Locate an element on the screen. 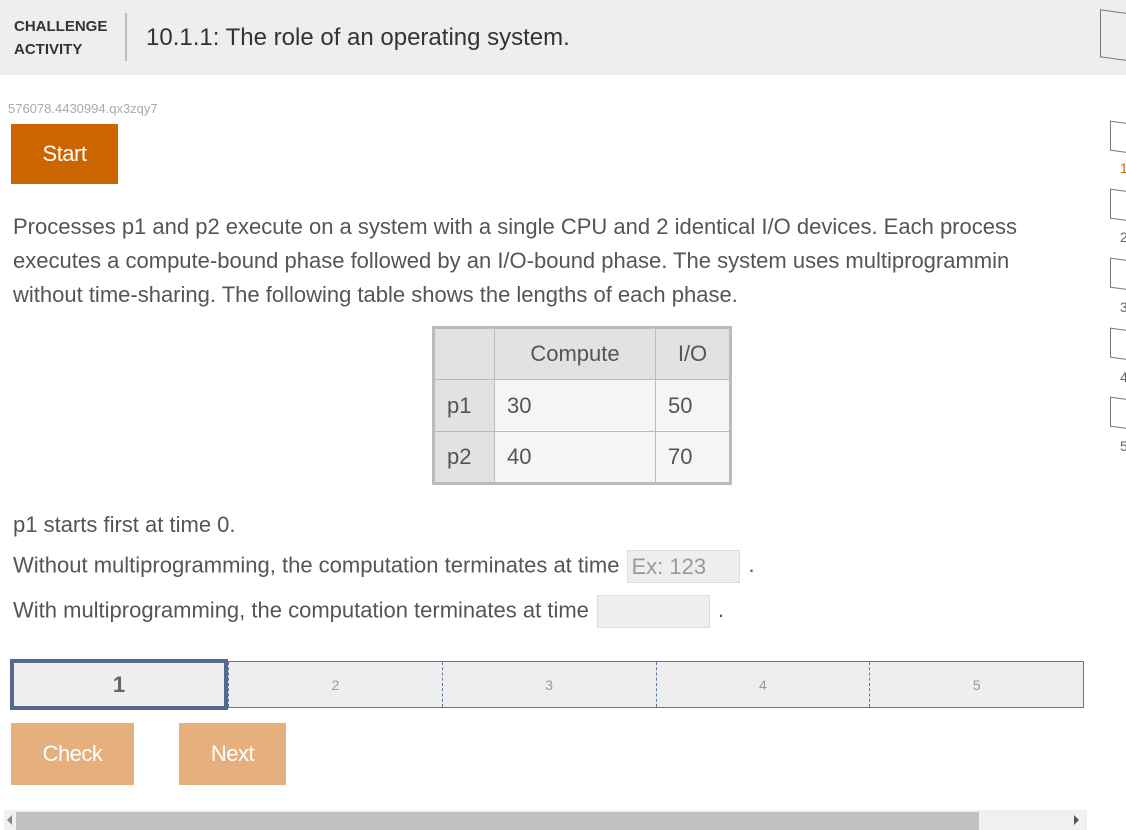 The width and height of the screenshot is (1126, 830). side-level-5: 5 is located at coordinates (1123, 446).